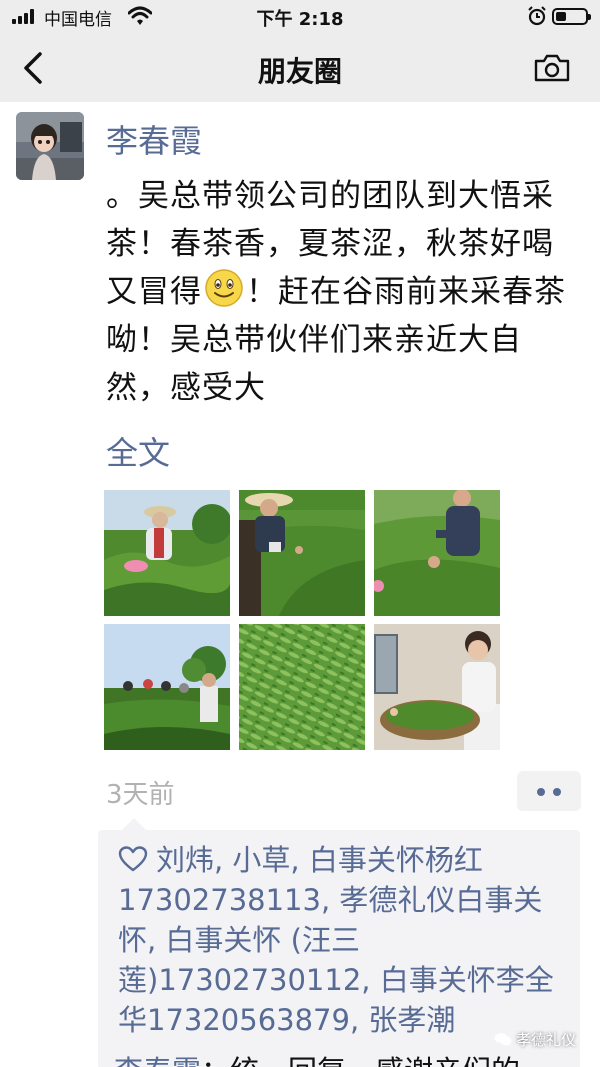 Image resolution: width=600 pixels, height=1067 pixels. I want to click on watermark: 孝德礼仪, so click(535, 1039).